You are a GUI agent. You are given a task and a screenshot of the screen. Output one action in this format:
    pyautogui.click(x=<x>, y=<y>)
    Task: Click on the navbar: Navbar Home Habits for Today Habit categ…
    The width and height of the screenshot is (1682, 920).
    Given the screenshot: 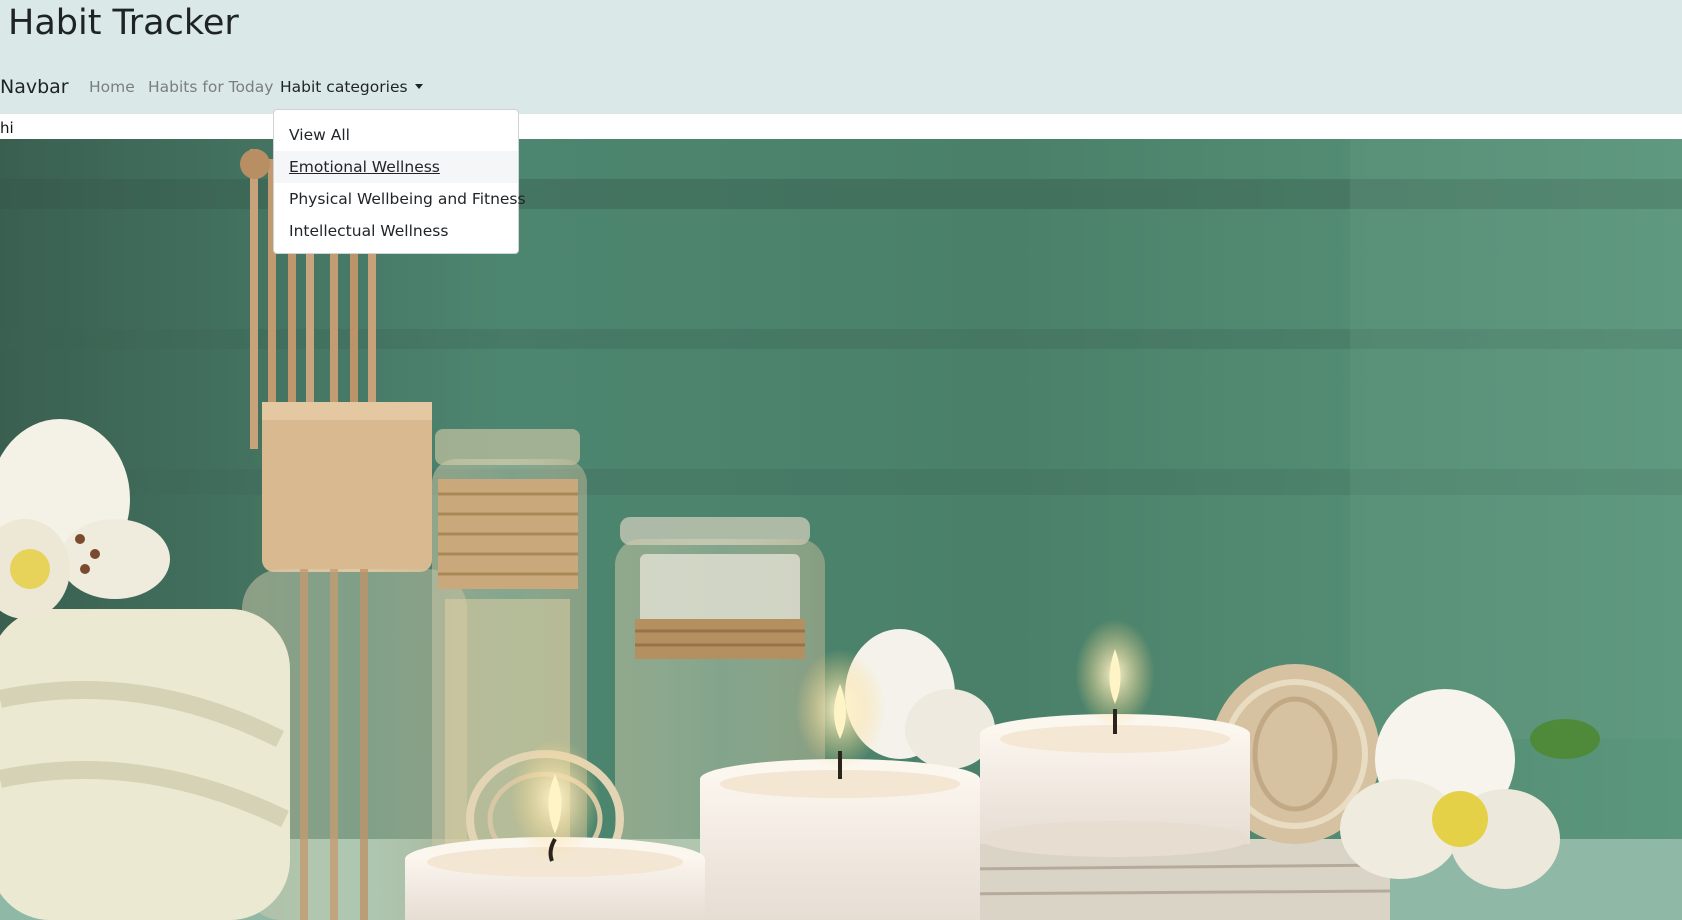 What is the action you would take?
    pyautogui.click(x=841, y=88)
    